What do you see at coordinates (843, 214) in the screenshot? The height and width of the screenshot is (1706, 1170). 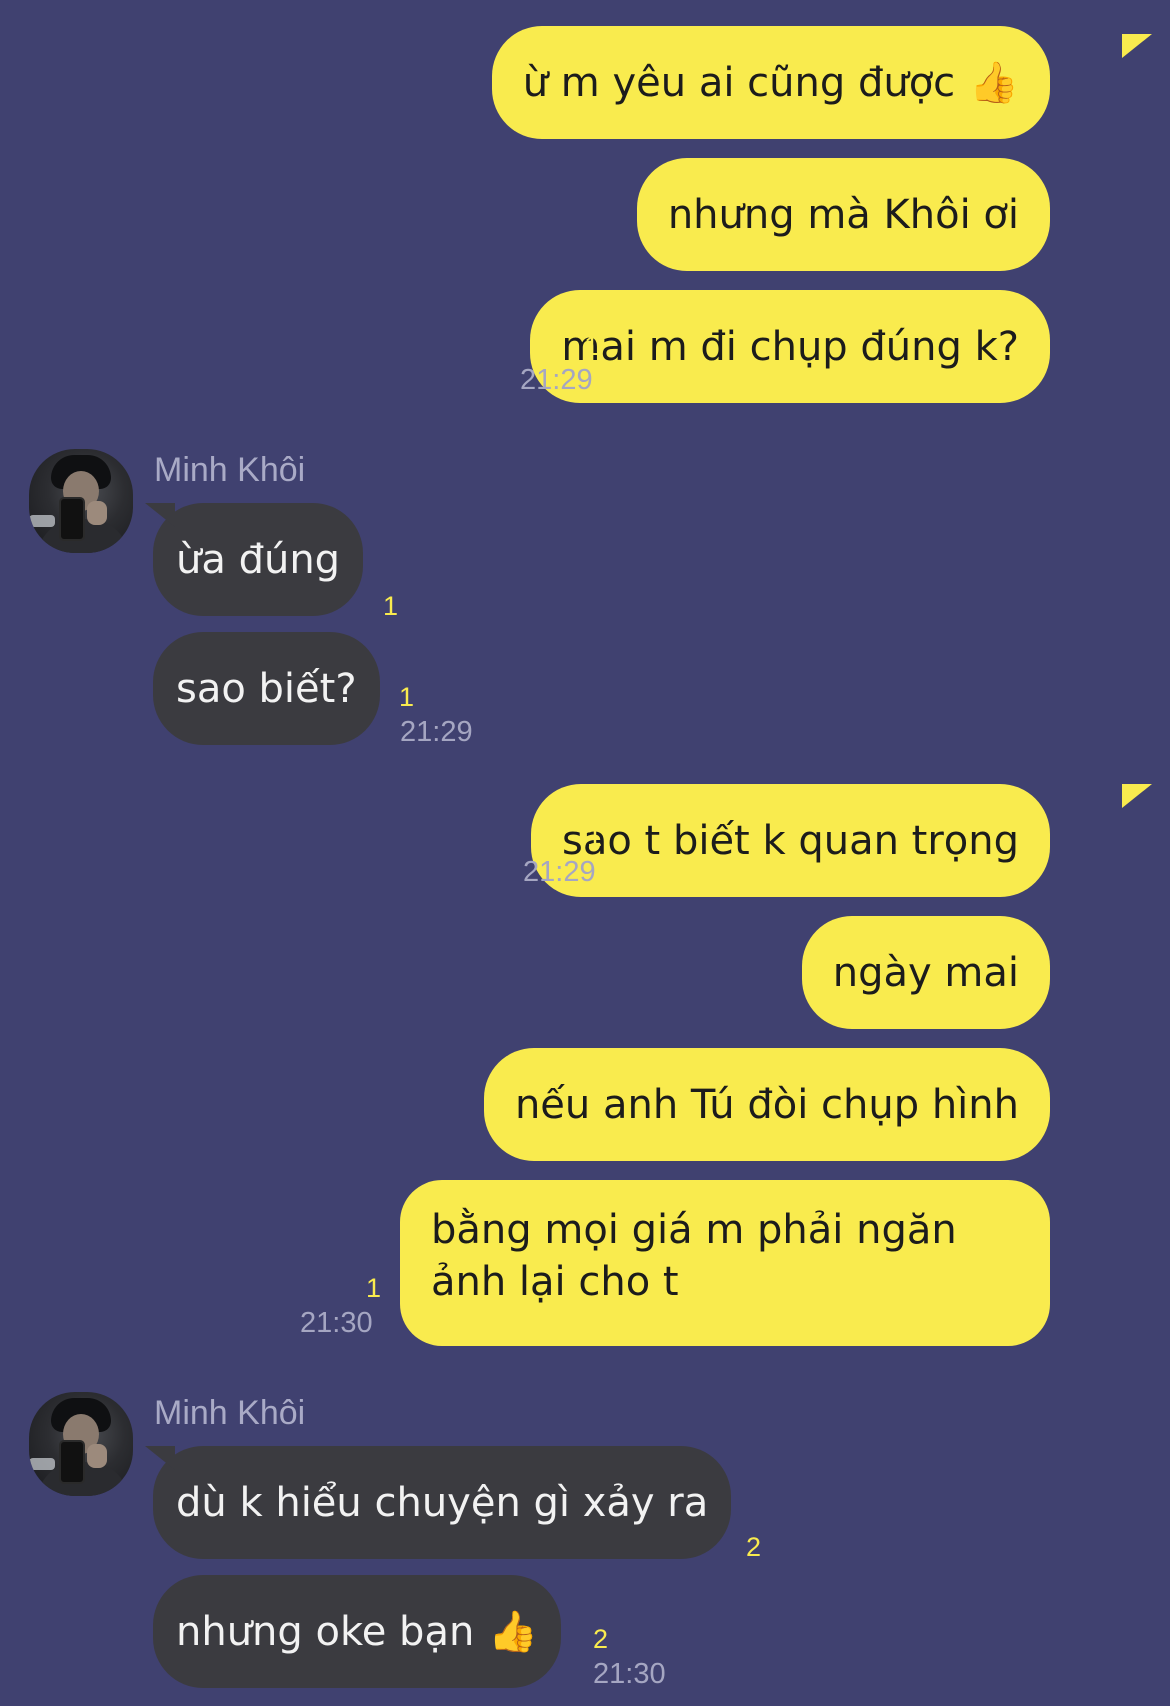 I see `message-text: nhưng mà Khôi ơi` at bounding box center [843, 214].